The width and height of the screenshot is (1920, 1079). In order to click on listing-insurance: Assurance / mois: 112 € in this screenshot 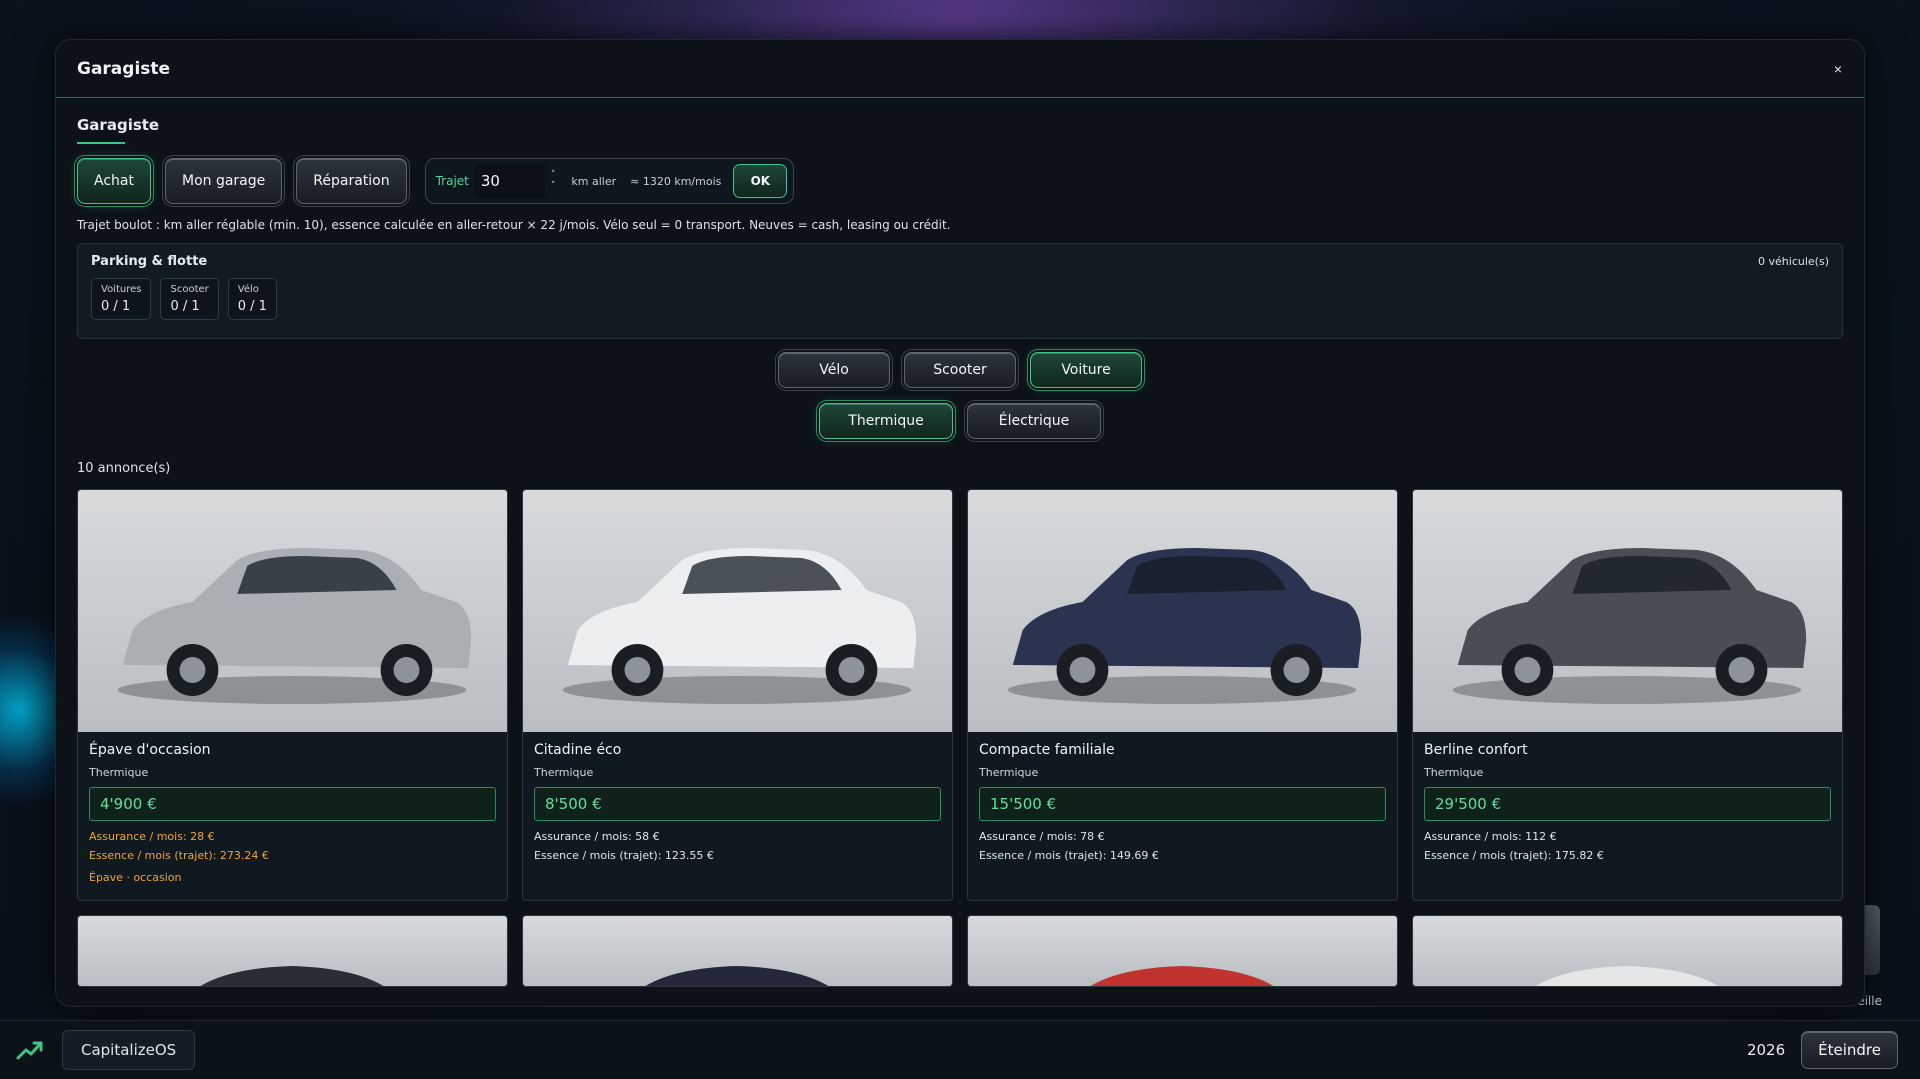, I will do `click(1490, 836)`.